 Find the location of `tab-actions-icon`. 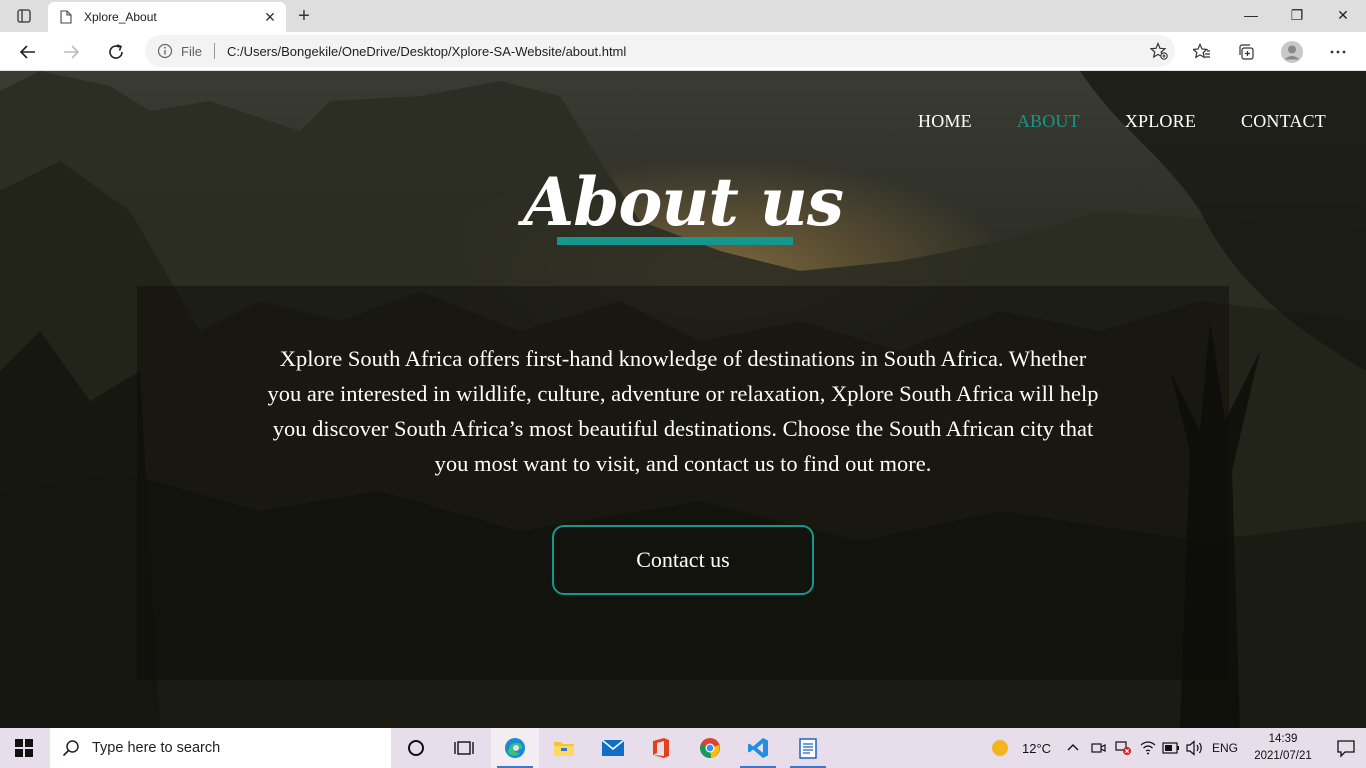

tab-actions-icon is located at coordinates (24, 16).